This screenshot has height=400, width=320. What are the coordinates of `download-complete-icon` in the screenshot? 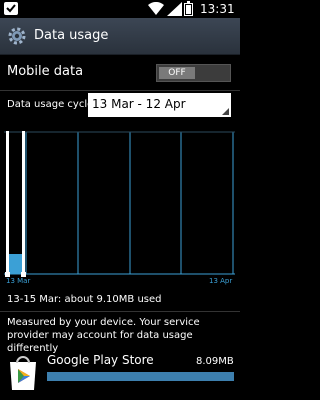 It's located at (11, 8).